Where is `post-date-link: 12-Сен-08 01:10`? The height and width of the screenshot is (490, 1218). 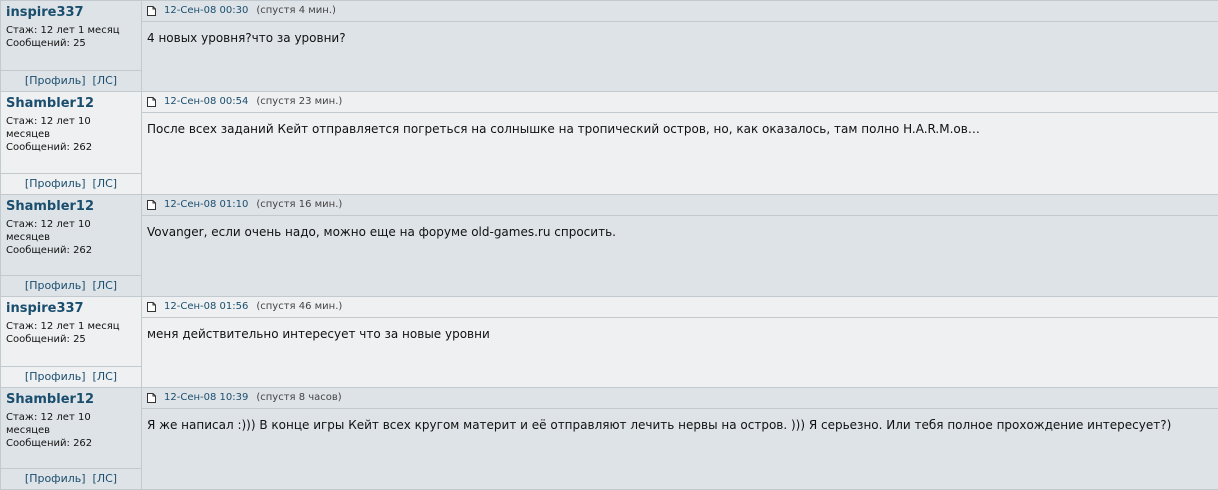 post-date-link: 12-Сен-08 01:10 is located at coordinates (206, 205).